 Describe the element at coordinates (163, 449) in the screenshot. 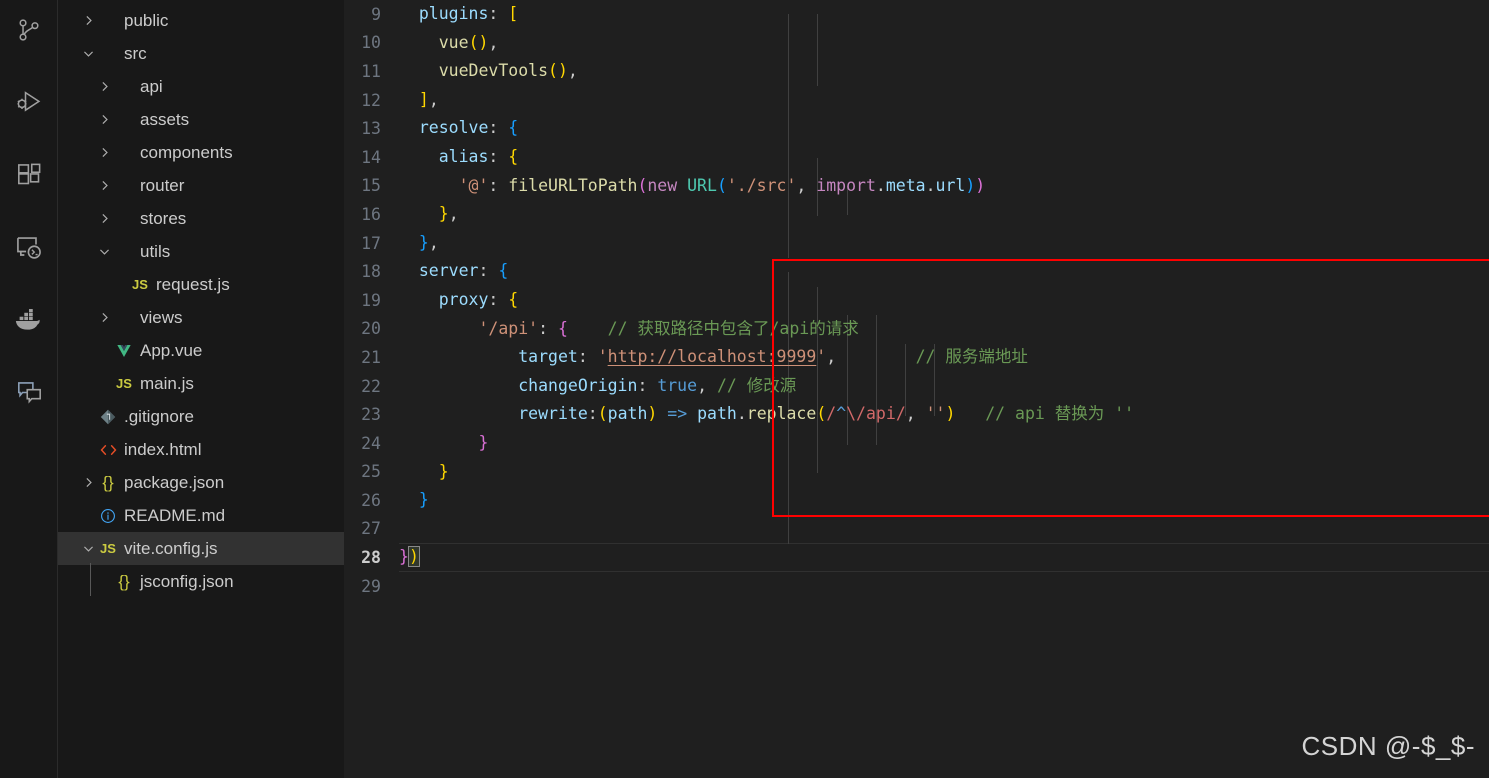

I see `tree-item-label: index.html` at that location.